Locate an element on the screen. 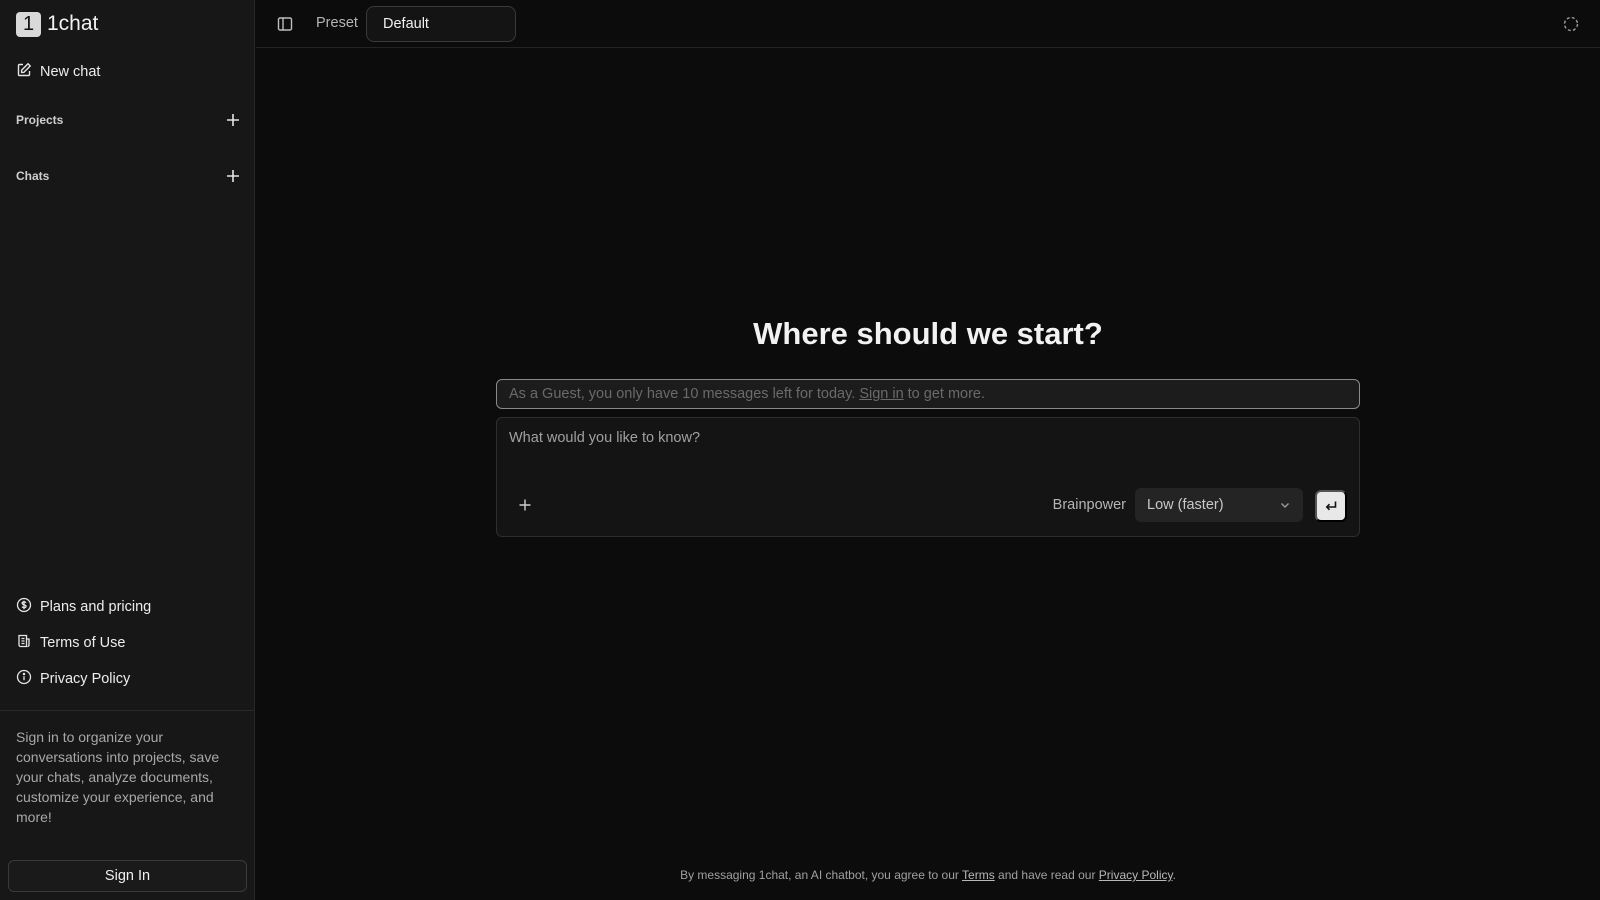 The image size is (1600, 900). projects-label: Projects is located at coordinates (40, 120).